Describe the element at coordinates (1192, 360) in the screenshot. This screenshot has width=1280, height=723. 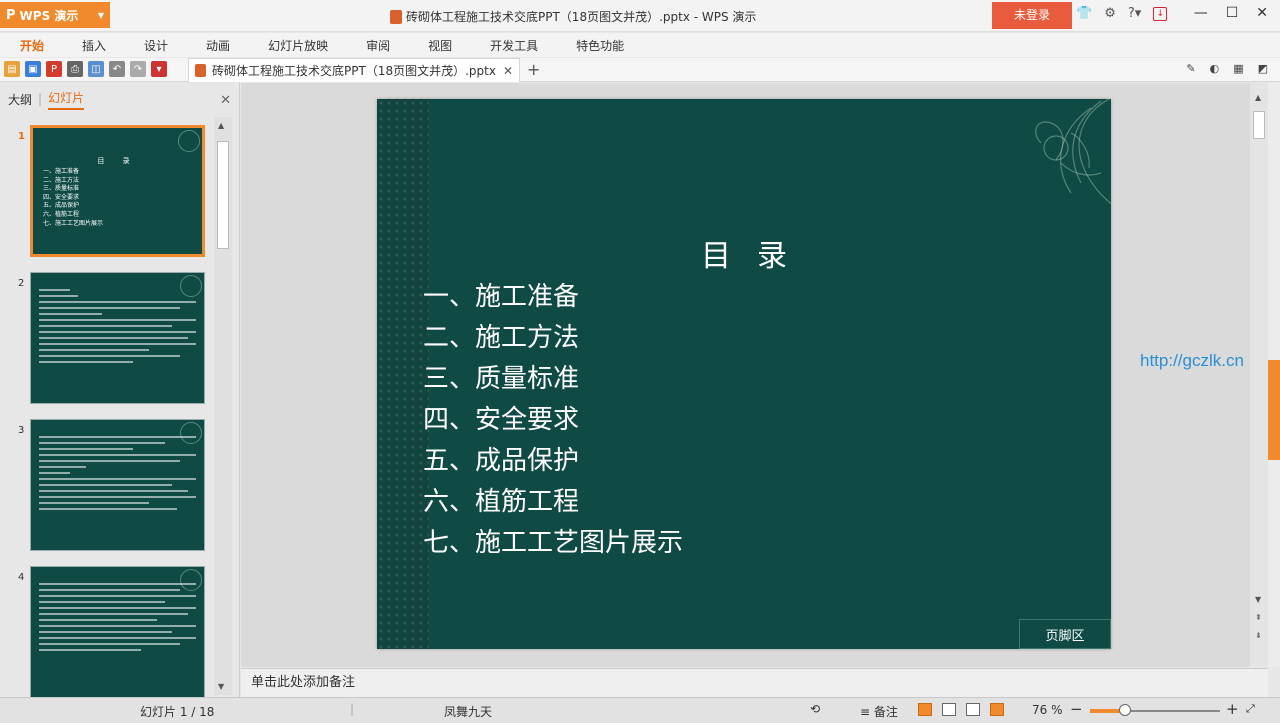
I see `watermark-url: http://gczlk.cn` at that location.